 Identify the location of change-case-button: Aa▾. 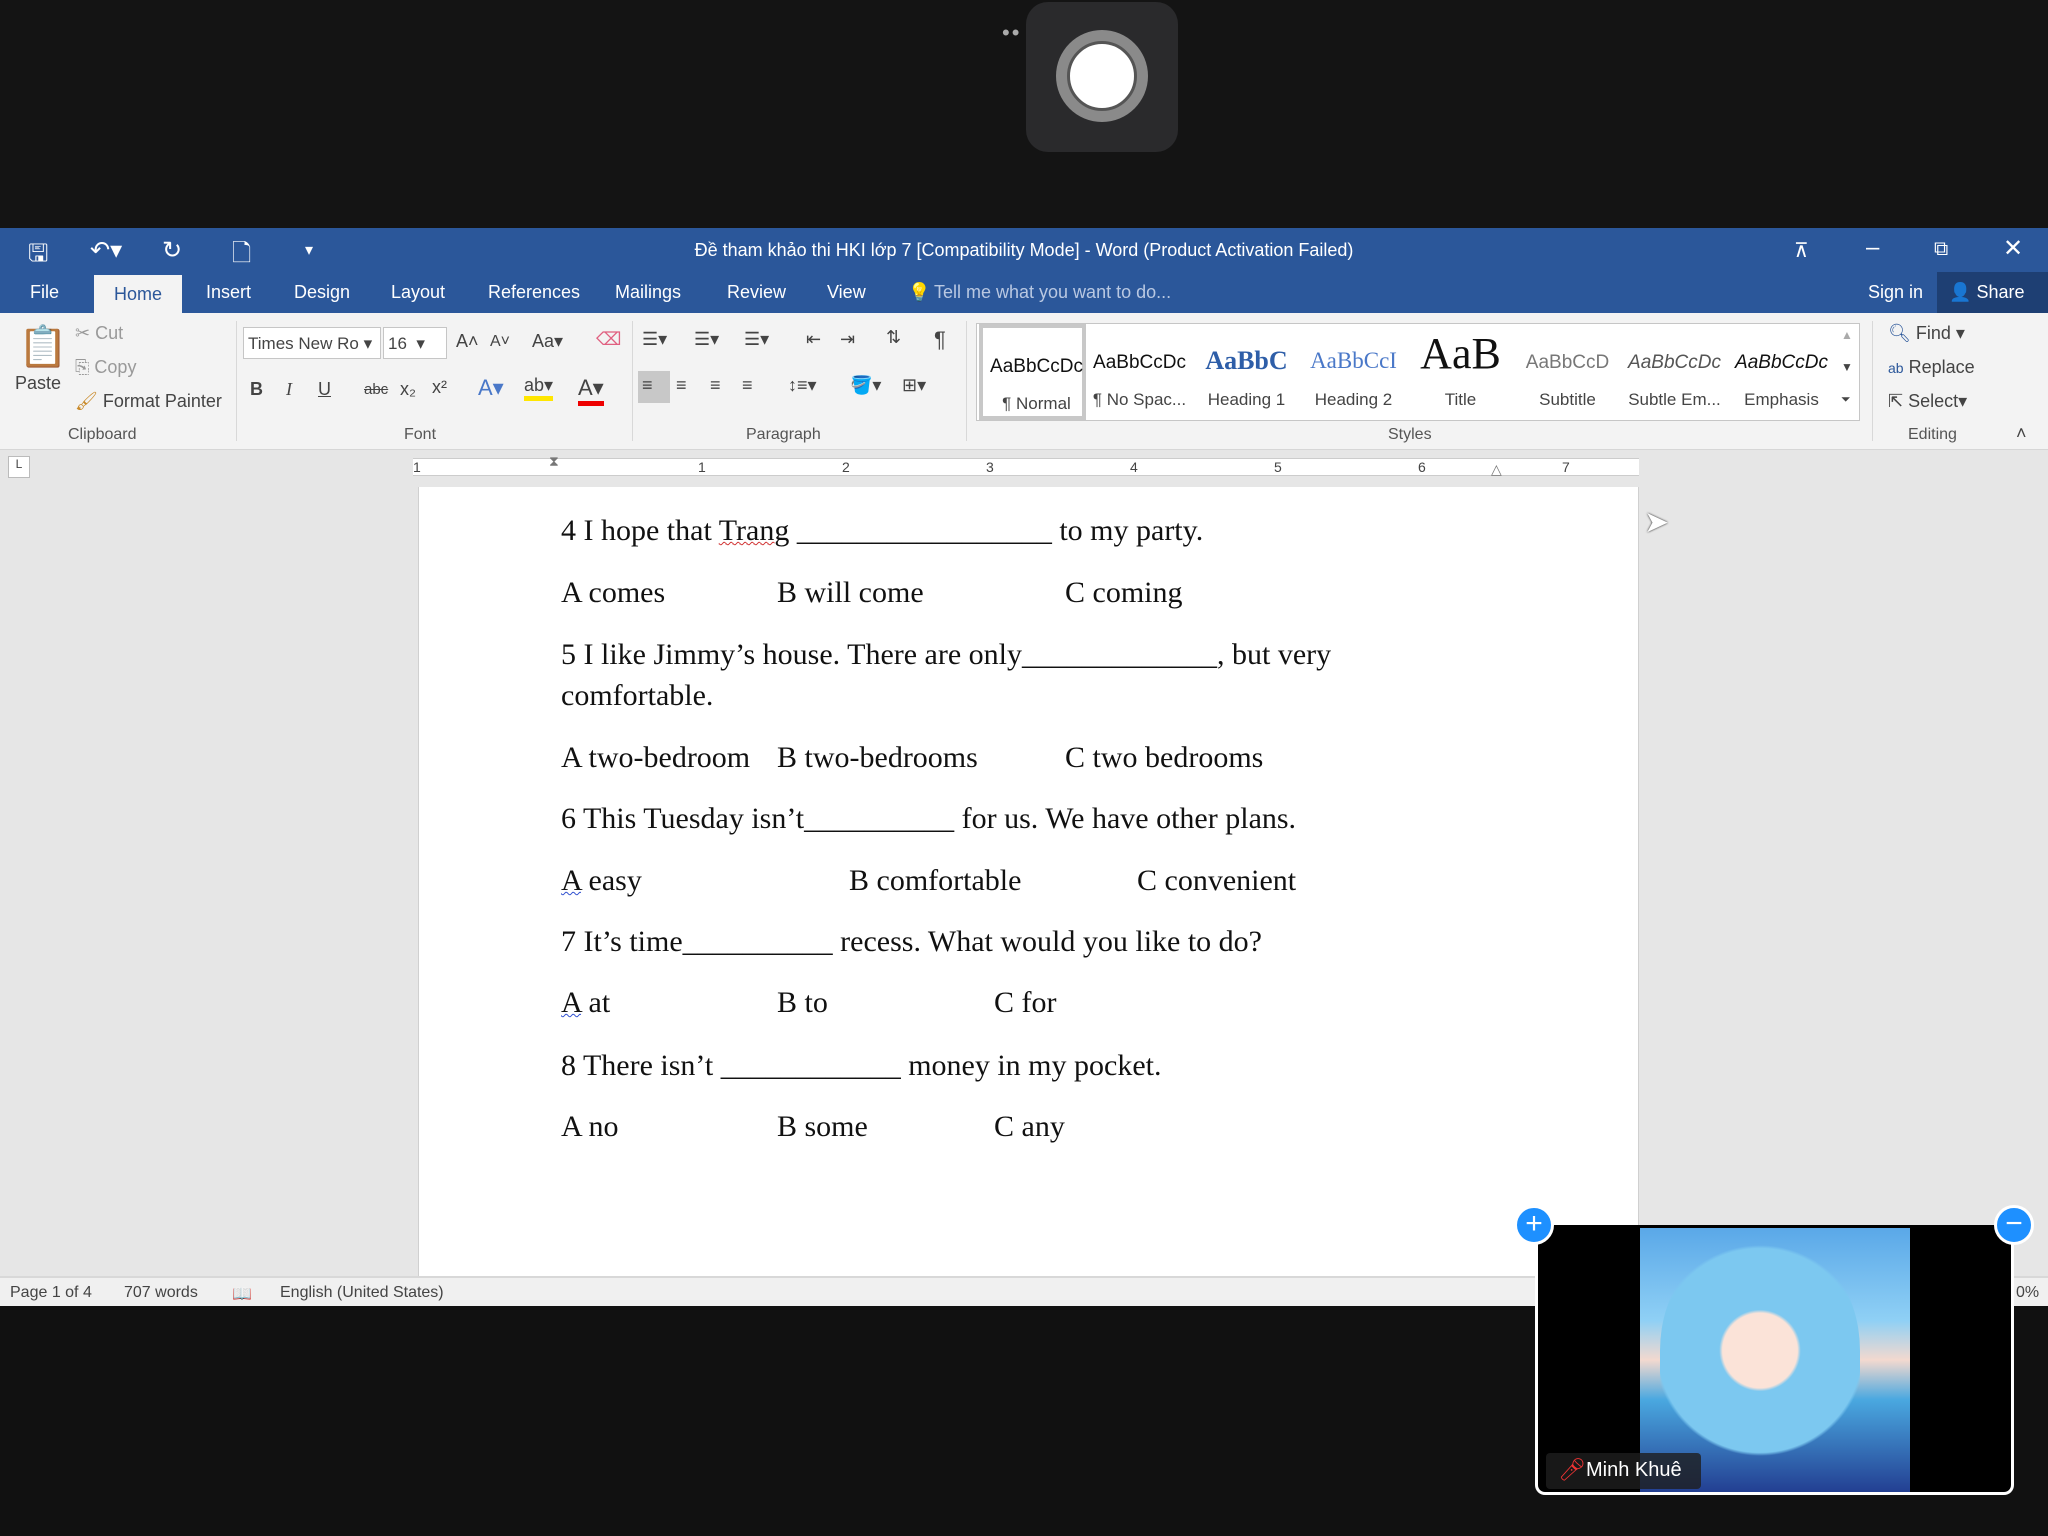
(547, 341).